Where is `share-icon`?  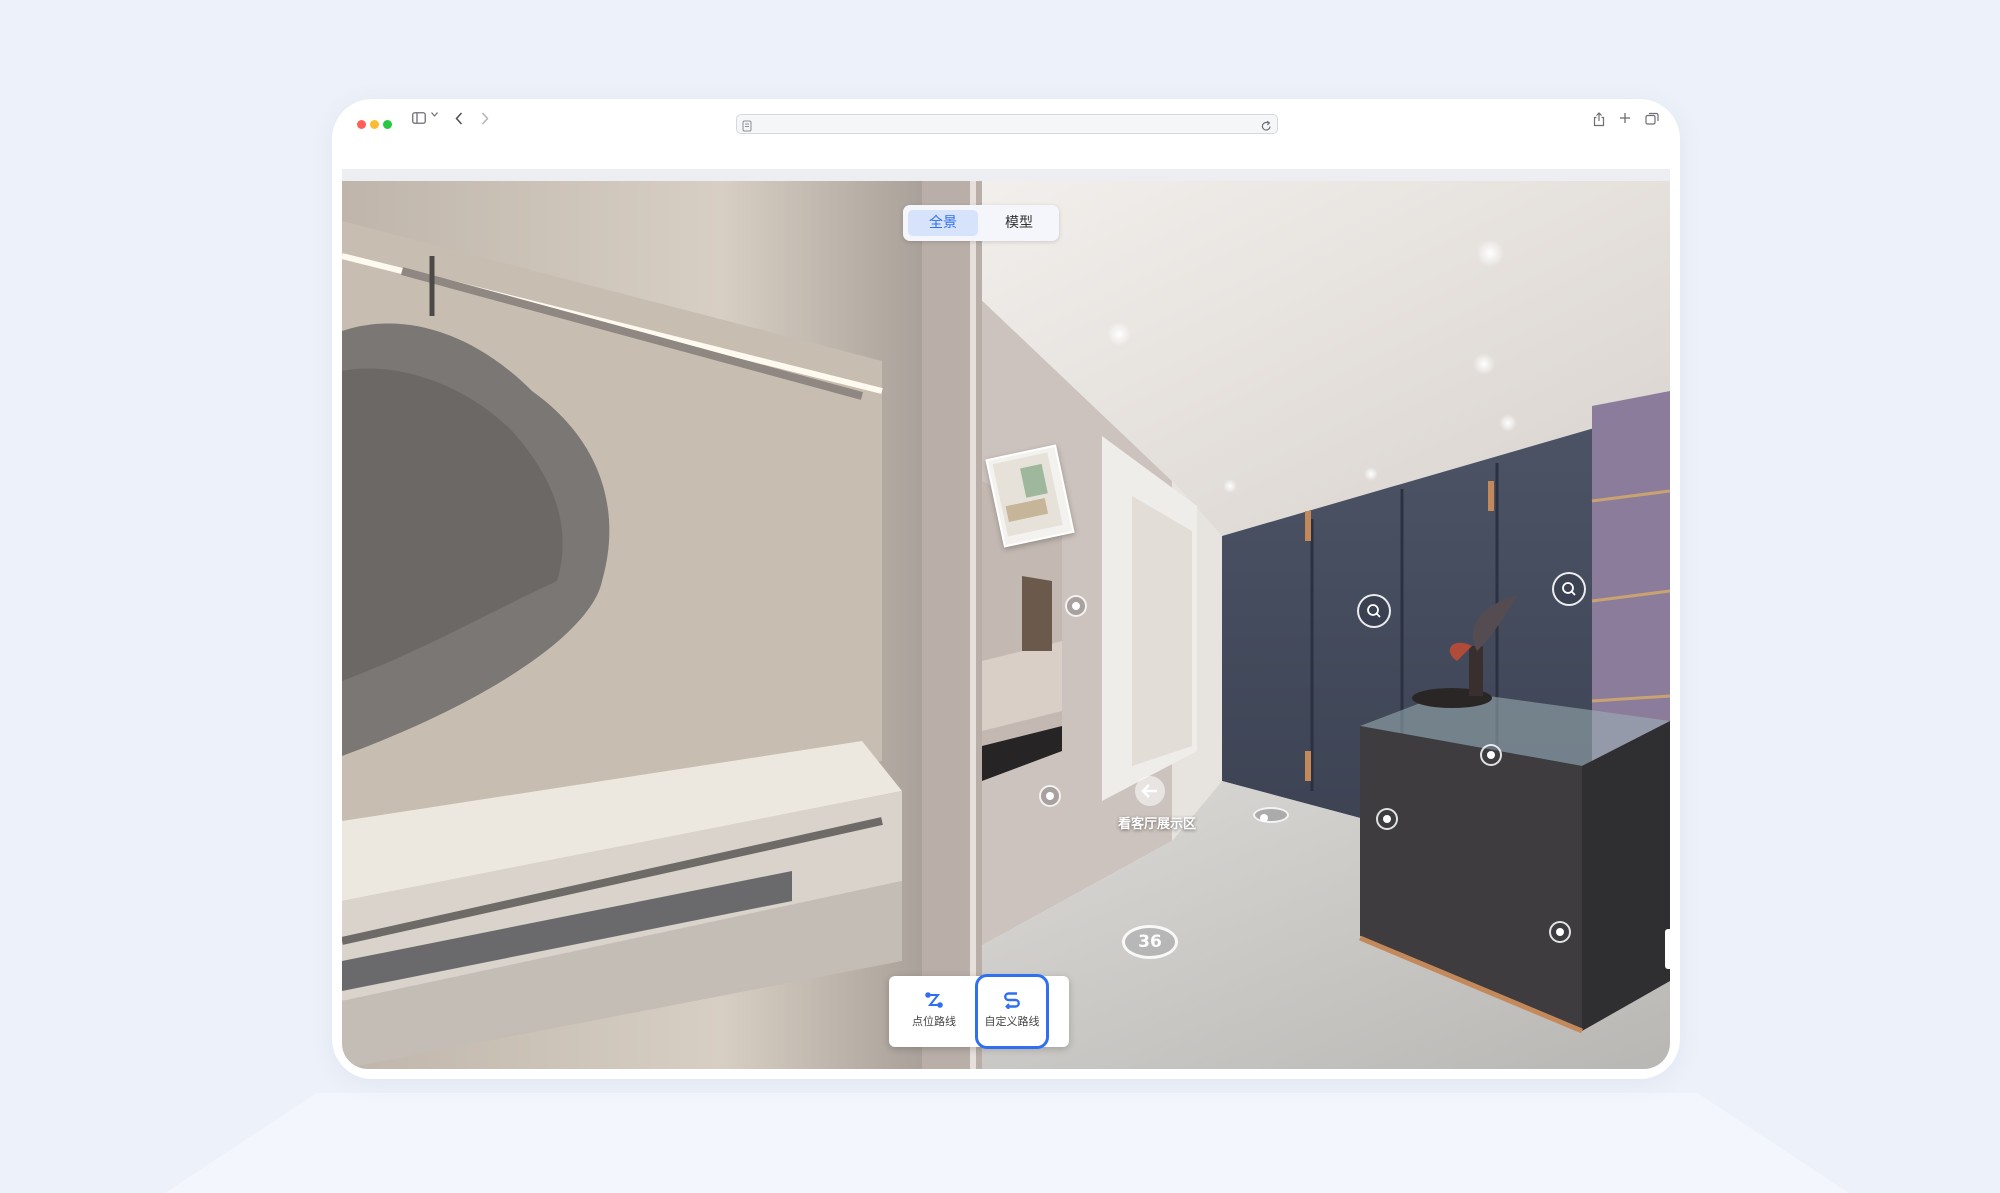 share-icon is located at coordinates (1599, 124).